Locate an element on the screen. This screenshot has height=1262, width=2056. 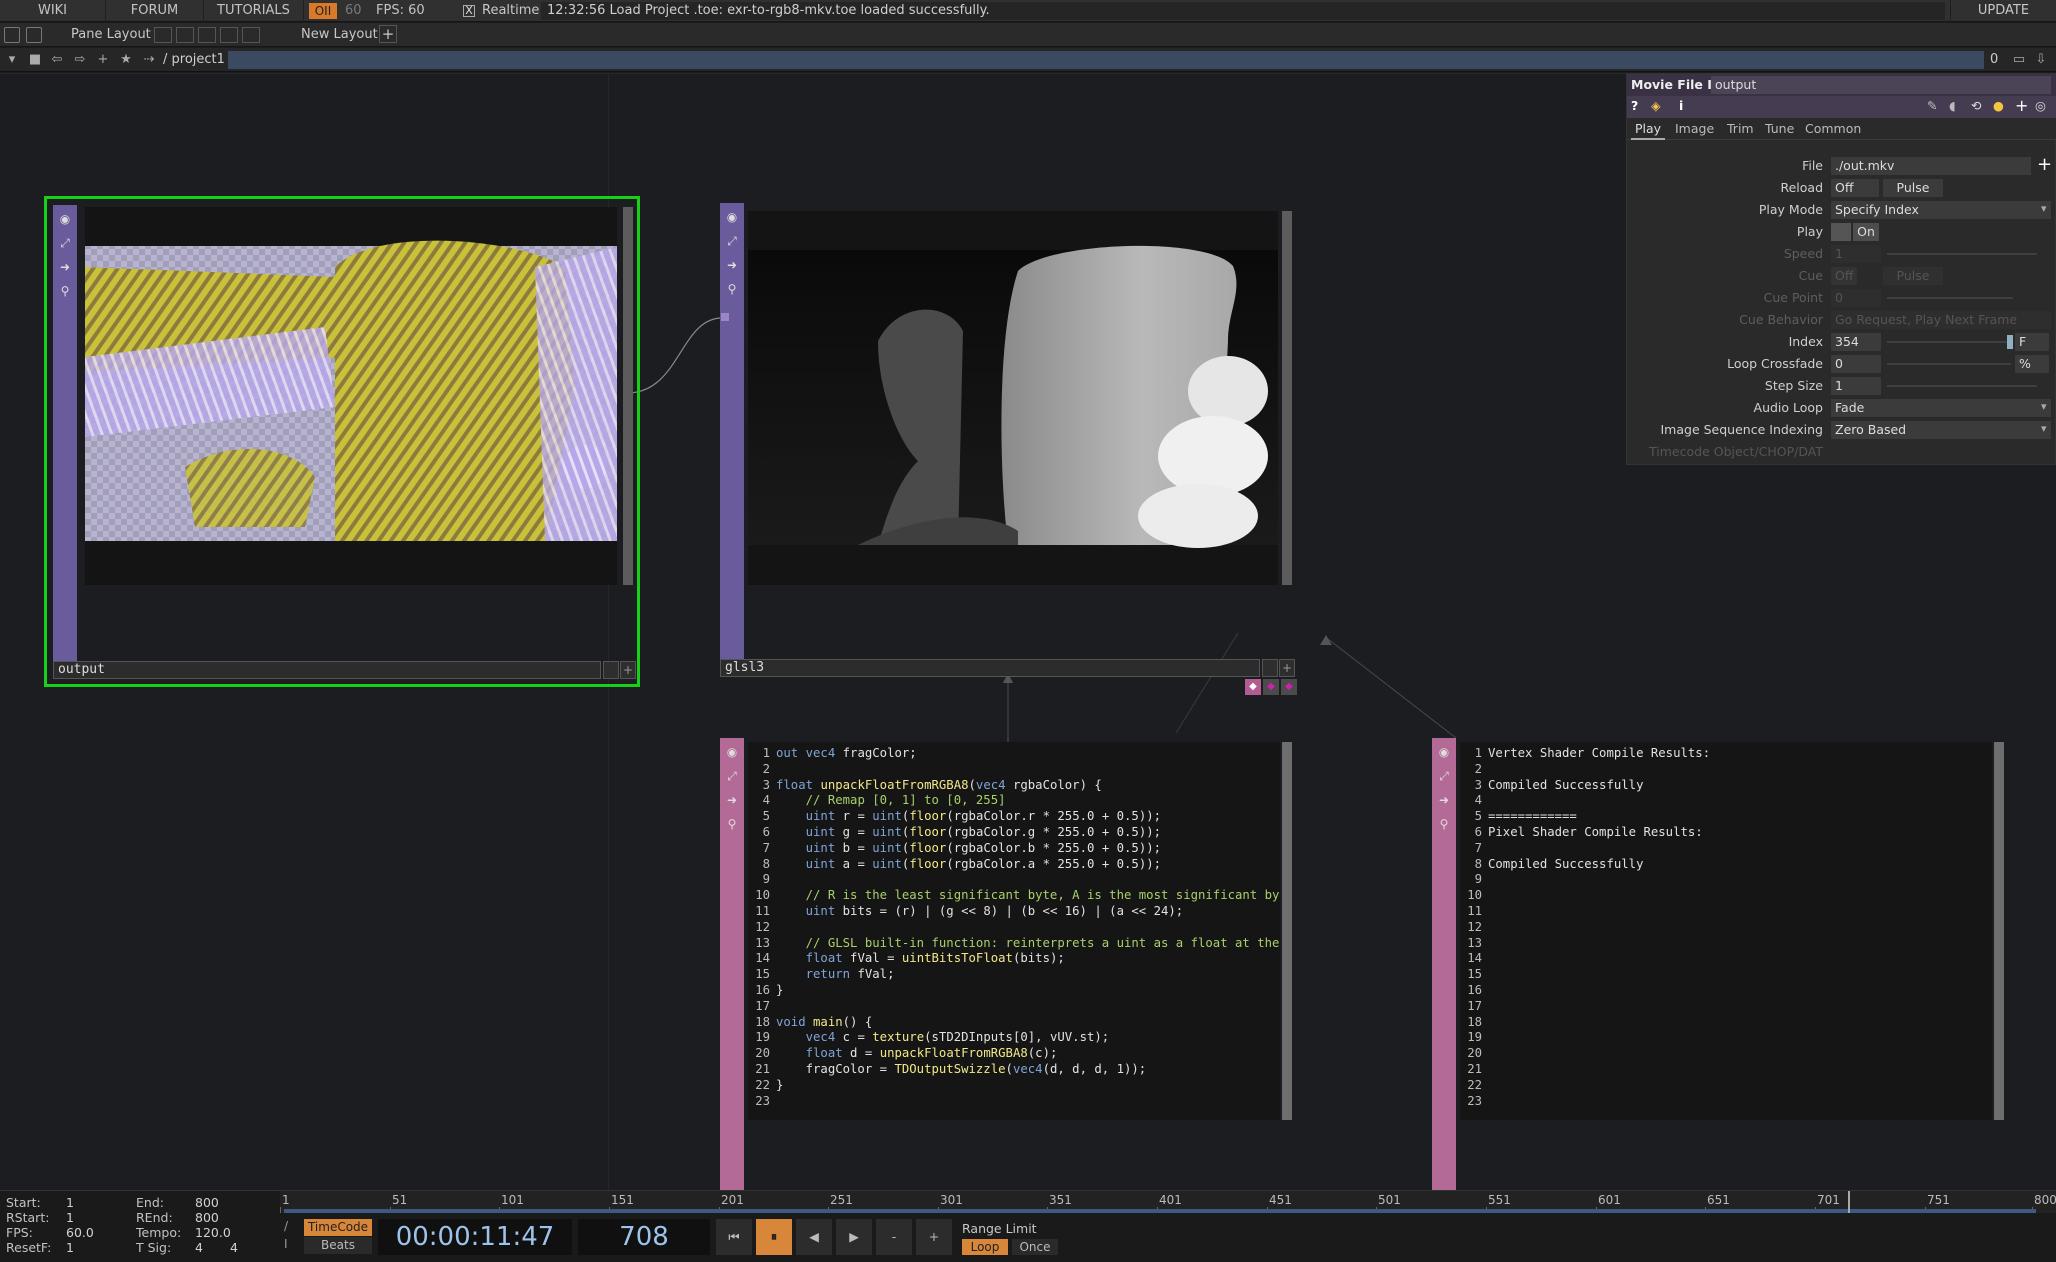
code-line: 23 is located at coordinates (1014, 1102).